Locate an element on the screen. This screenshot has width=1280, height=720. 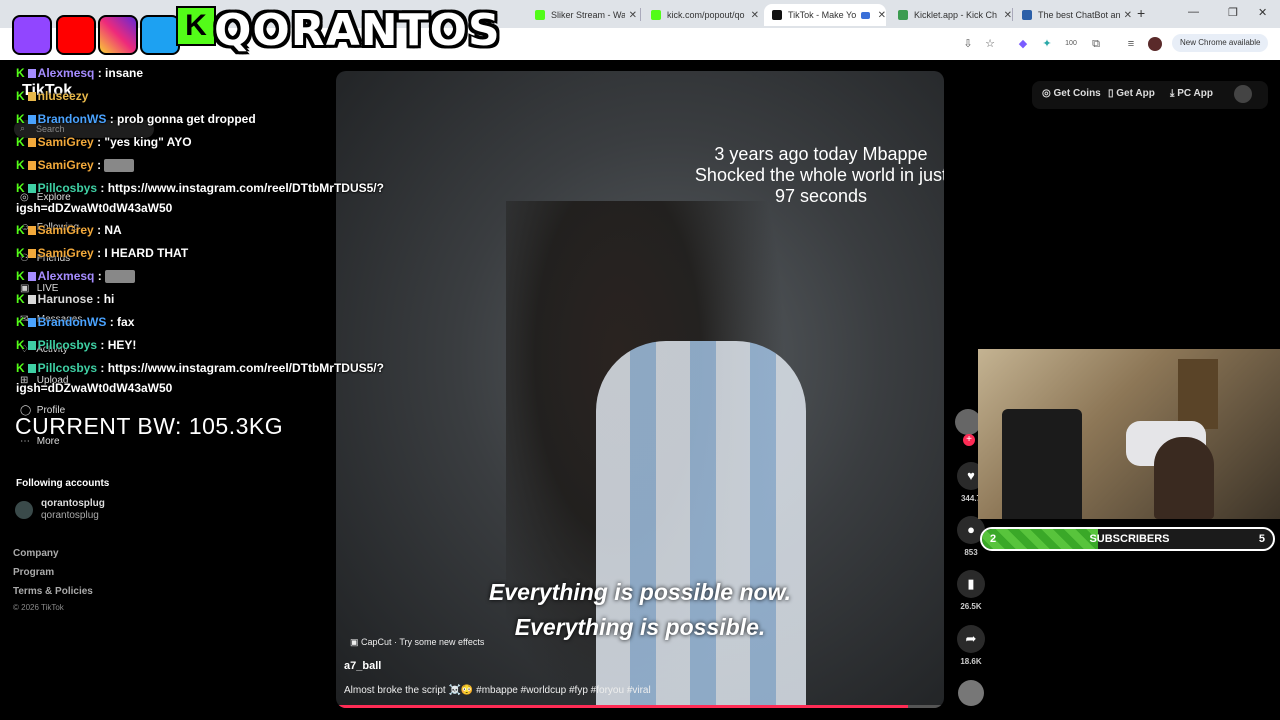
bookmark-icon: ▮ is located at coordinates (971, 584).